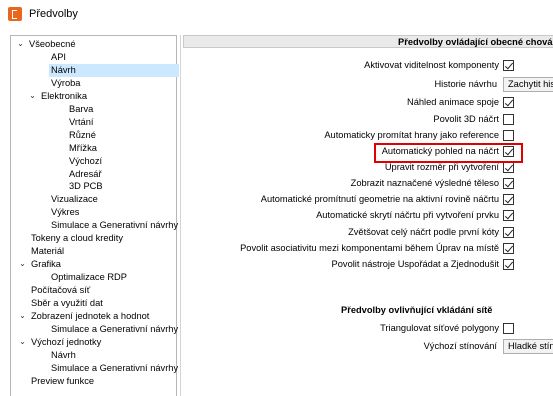 The image size is (553, 396). Describe the element at coordinates (76, 238) in the screenshot. I see `tree-item: Tokeny a cloud kredity` at that location.